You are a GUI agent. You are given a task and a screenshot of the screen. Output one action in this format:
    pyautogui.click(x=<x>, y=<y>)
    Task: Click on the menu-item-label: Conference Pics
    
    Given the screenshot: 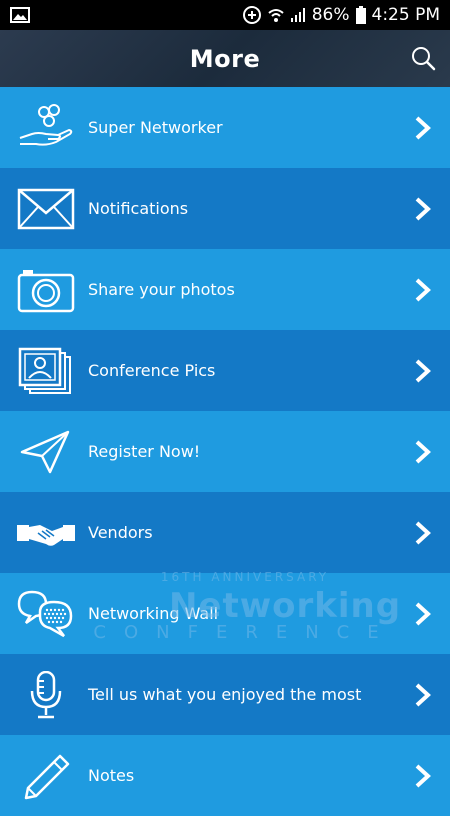 What is the action you would take?
    pyautogui.click(x=152, y=370)
    